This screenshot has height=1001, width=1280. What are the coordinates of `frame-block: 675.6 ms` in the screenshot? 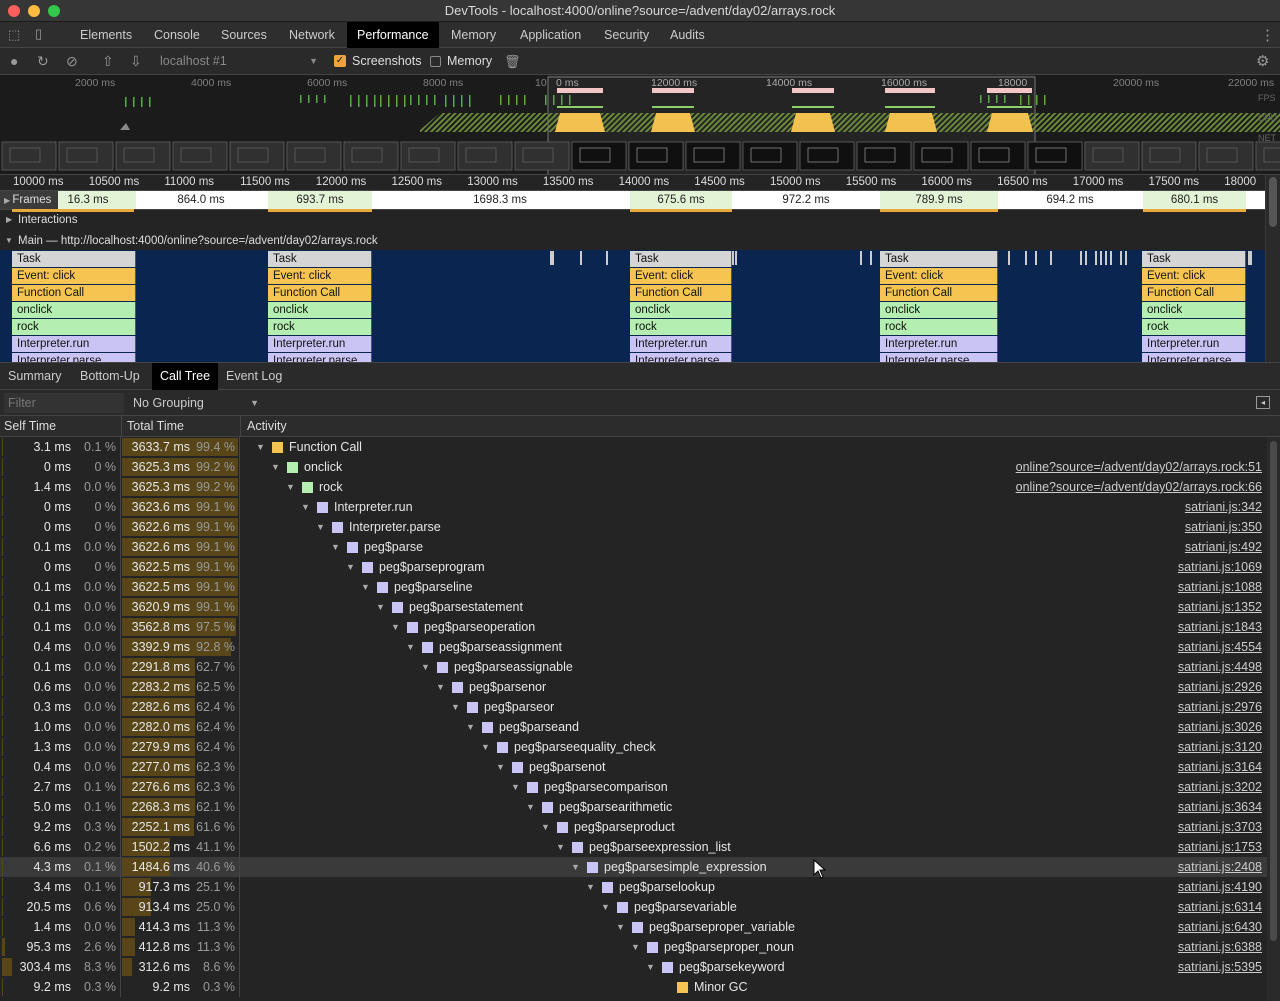 It's located at (681, 200).